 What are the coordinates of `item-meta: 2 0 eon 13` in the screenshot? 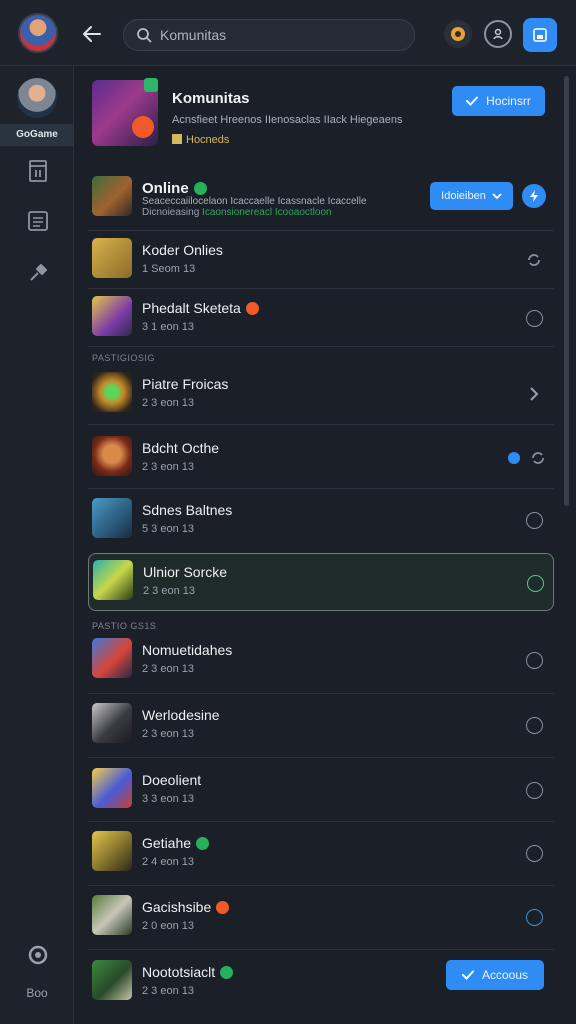 It's located at (168, 926).